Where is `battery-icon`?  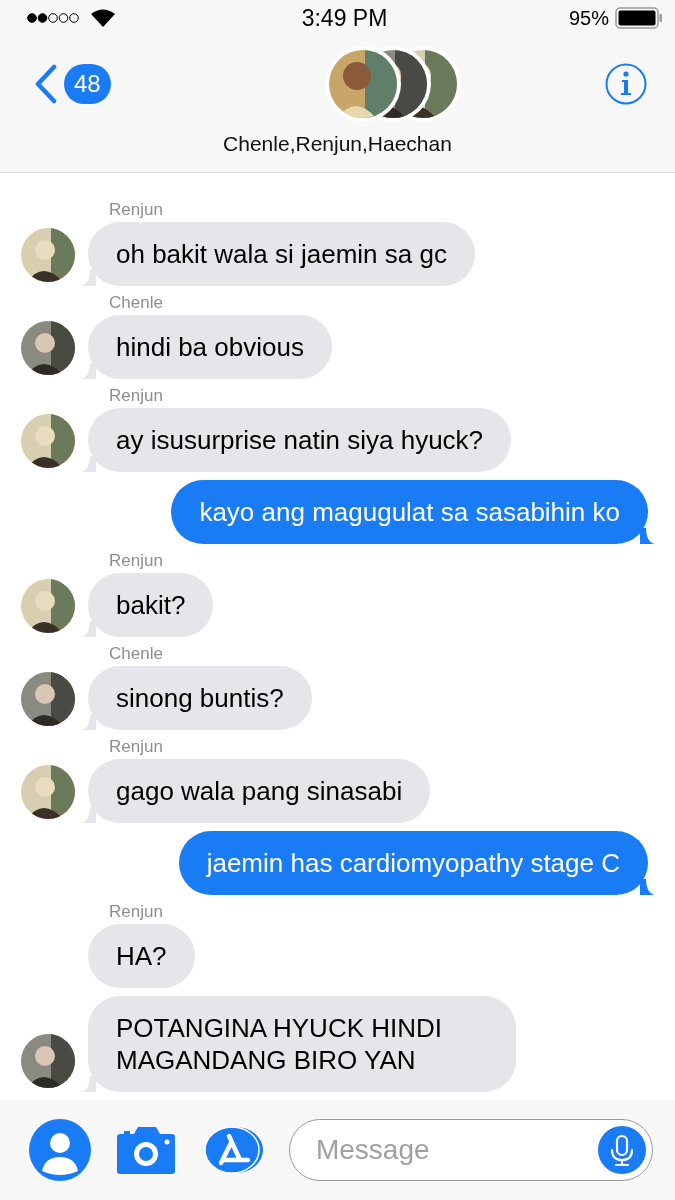 battery-icon is located at coordinates (639, 18).